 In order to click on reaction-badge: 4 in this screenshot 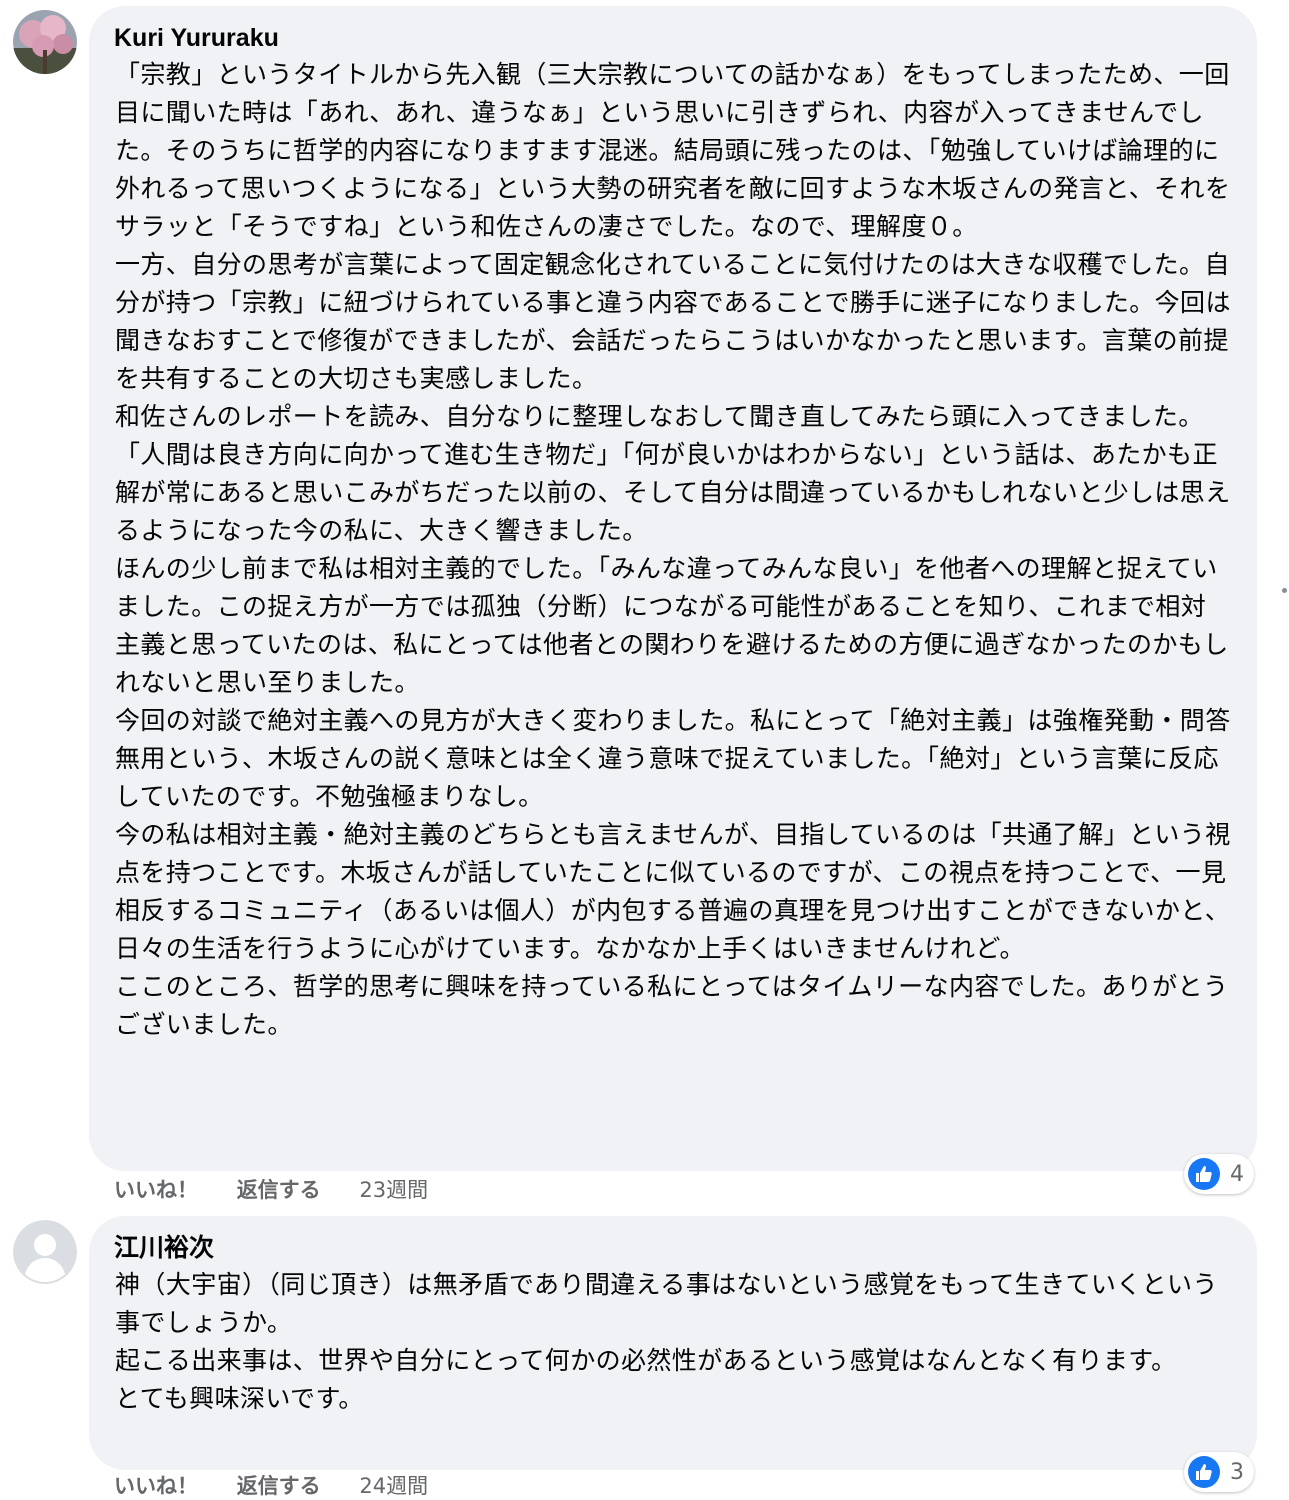, I will do `click(1219, 1174)`.